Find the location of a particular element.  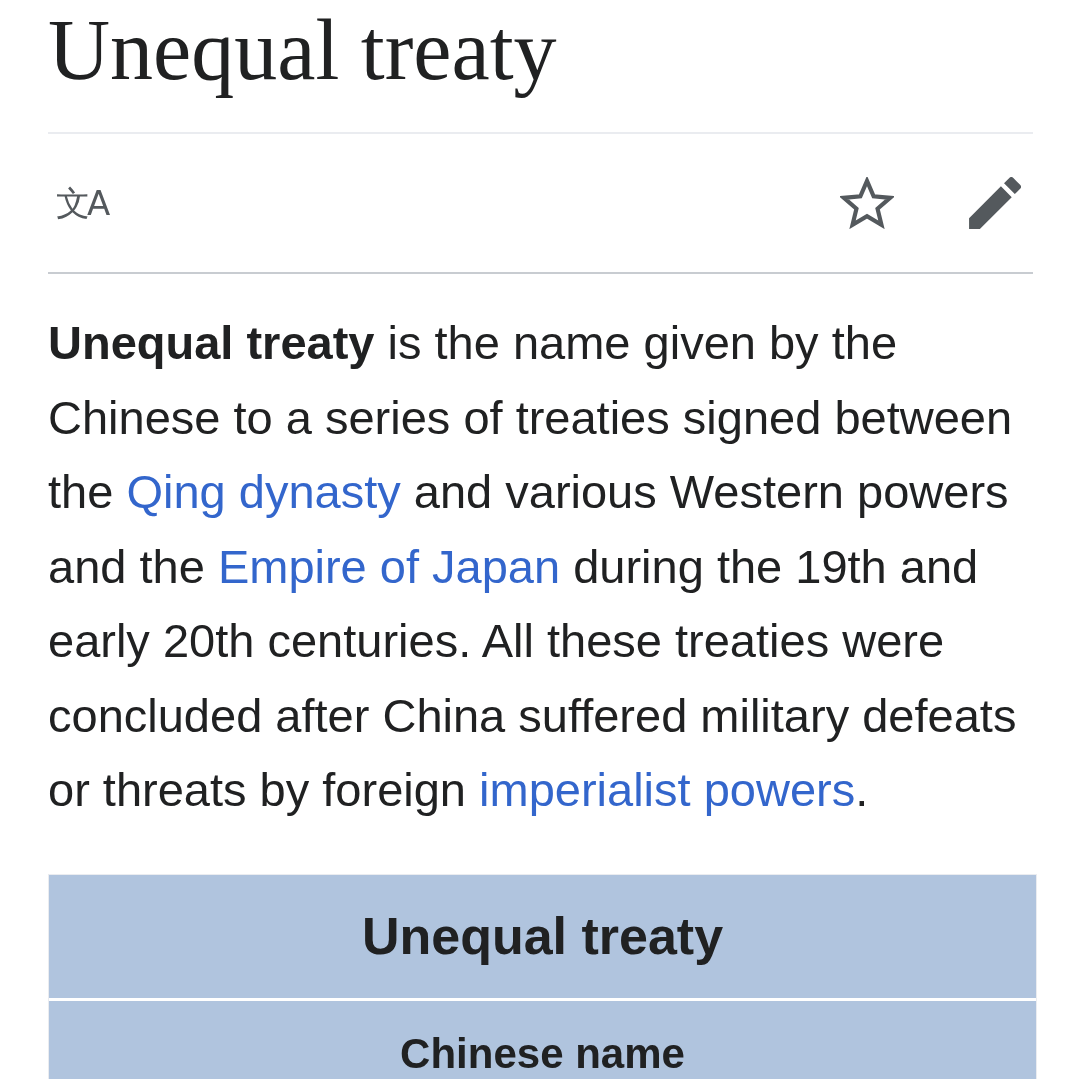

article-link: Empire of Japan is located at coordinates (389, 566).